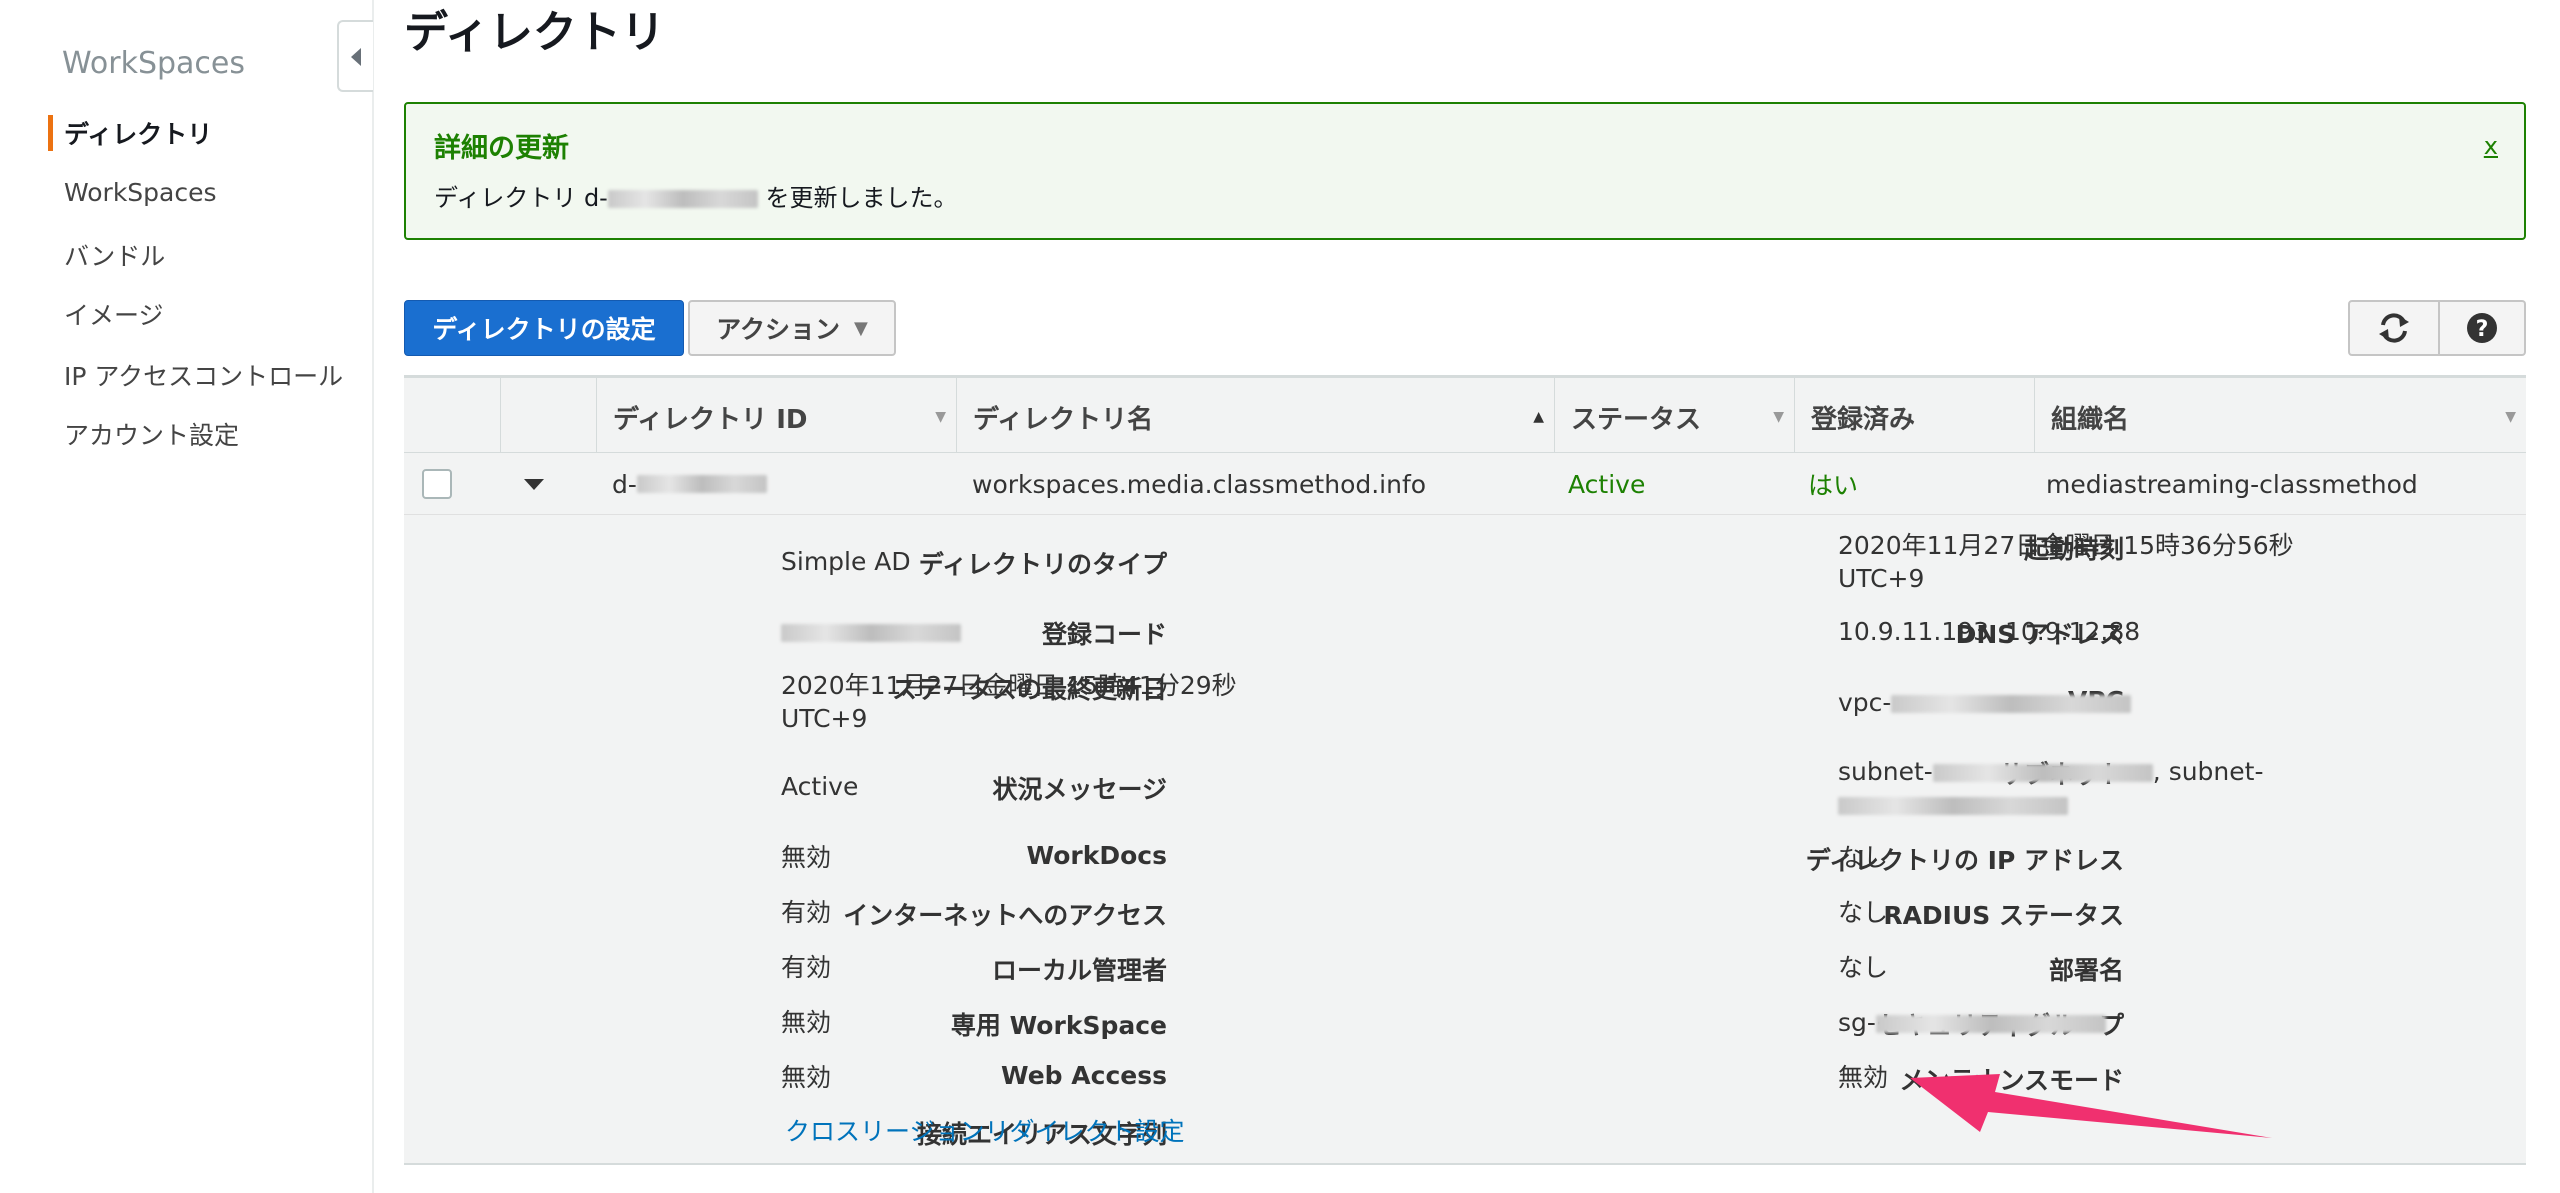 Image resolution: width=2560 pixels, height=1193 pixels. I want to click on detail-value-status-last-updated: 2020年11月27日金曜日 15時41分29秒 UTC+9, so click(1009, 702).